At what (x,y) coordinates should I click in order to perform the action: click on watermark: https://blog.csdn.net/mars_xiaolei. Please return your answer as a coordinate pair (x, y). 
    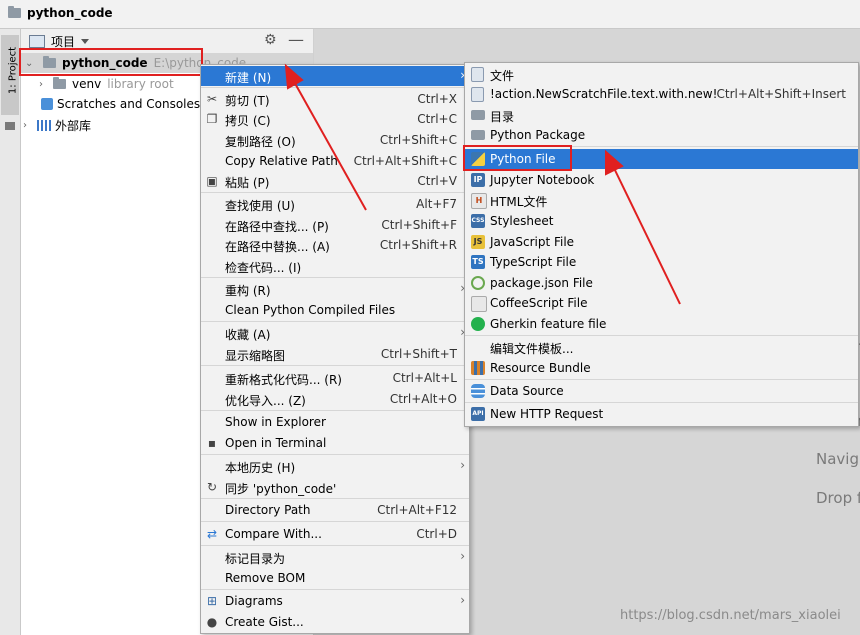
    Looking at the image, I should click on (730, 615).